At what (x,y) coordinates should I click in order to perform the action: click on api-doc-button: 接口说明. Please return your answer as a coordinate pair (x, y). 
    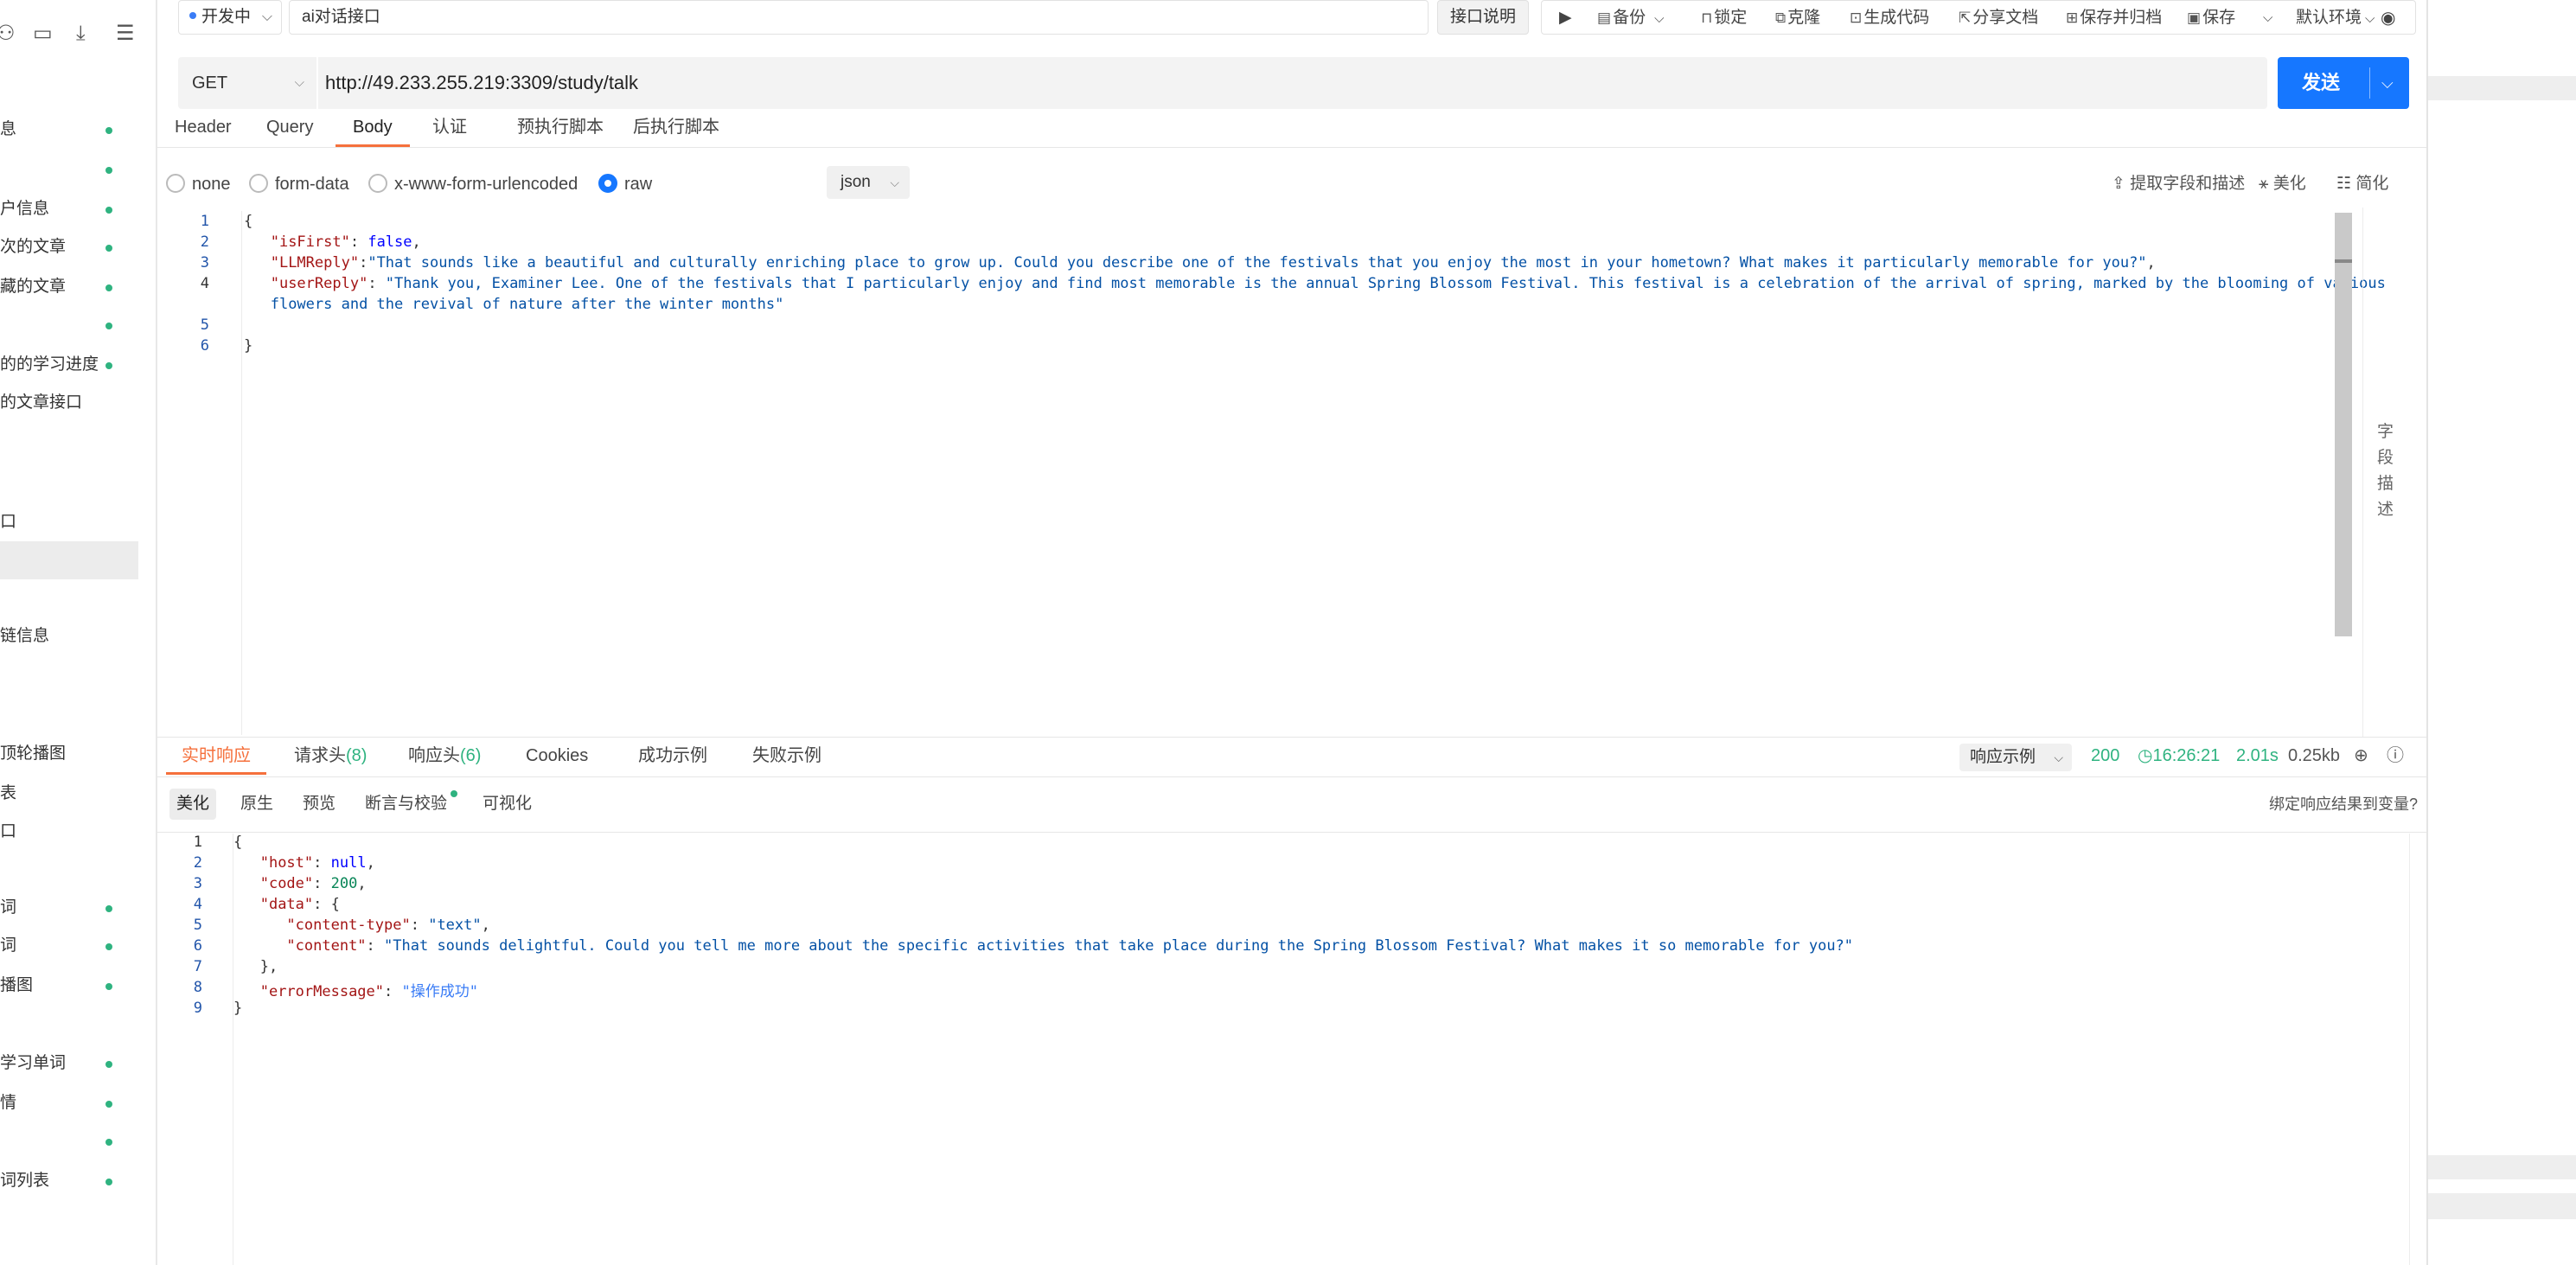
    Looking at the image, I should click on (1484, 17).